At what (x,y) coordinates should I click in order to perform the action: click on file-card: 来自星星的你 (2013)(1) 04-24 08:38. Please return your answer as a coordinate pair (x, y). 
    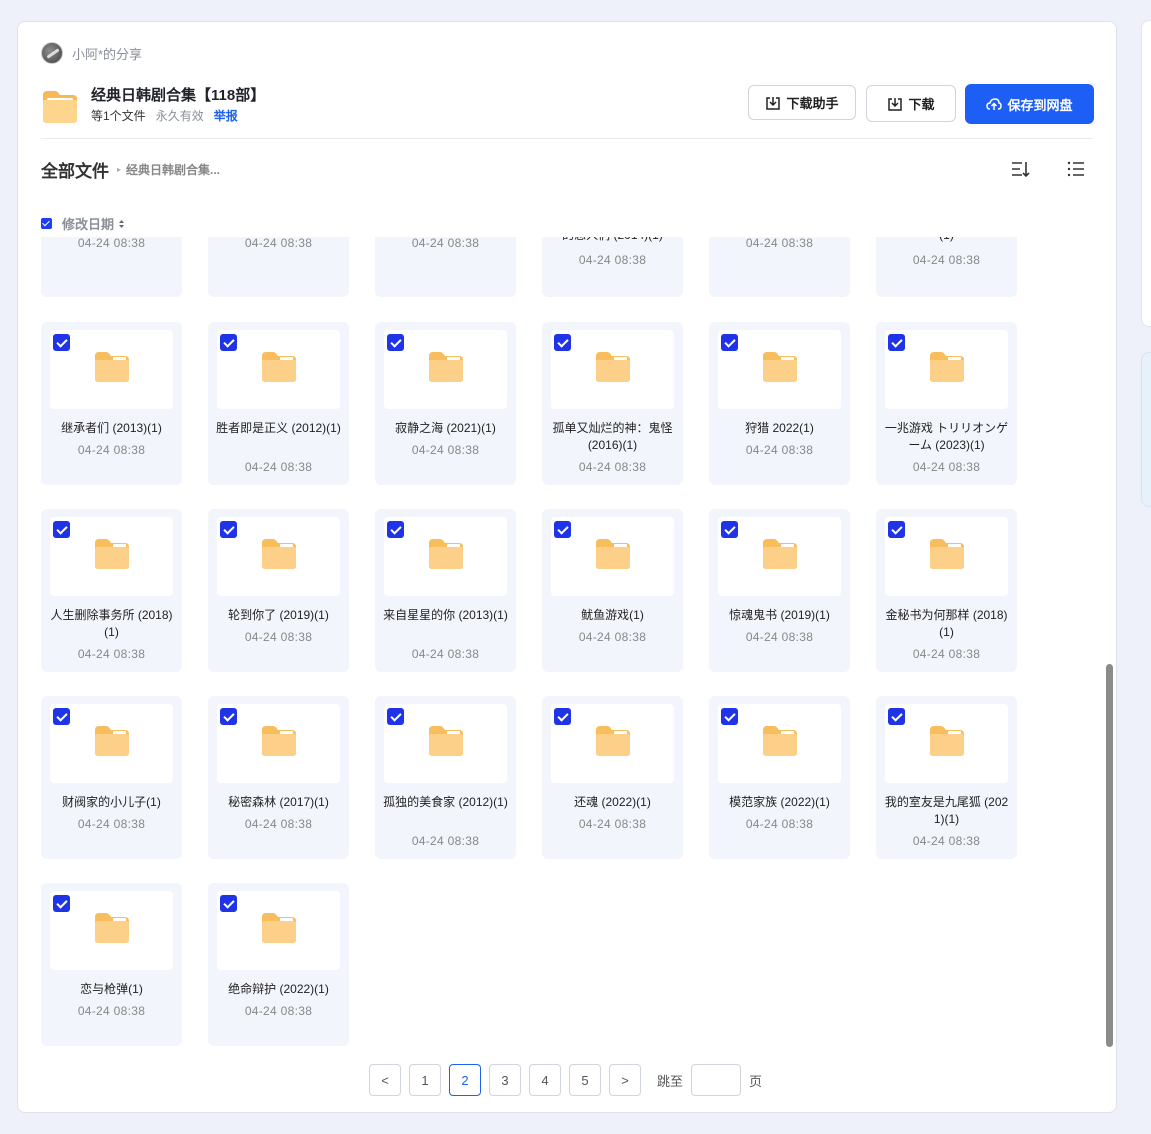
    Looking at the image, I should click on (445, 590).